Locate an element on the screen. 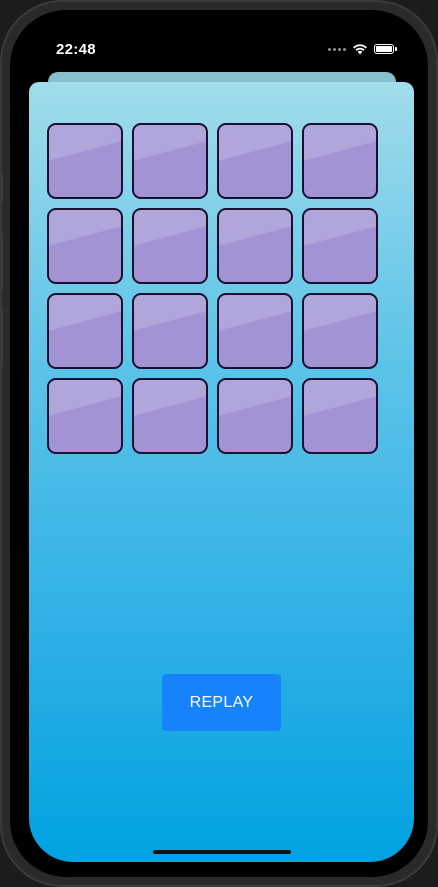 The width and height of the screenshot is (438, 887). wifi-icon is located at coordinates (360, 49).